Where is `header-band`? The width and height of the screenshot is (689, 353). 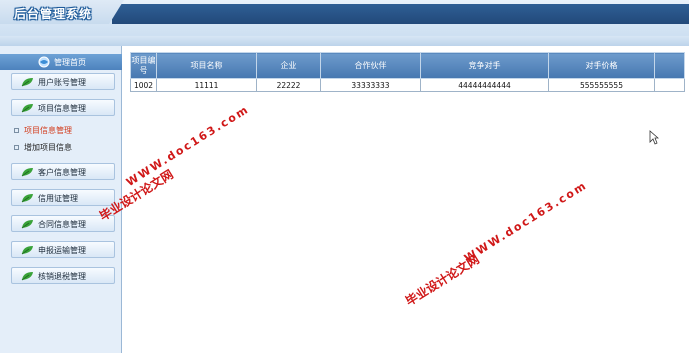 header-band is located at coordinates (400, 14).